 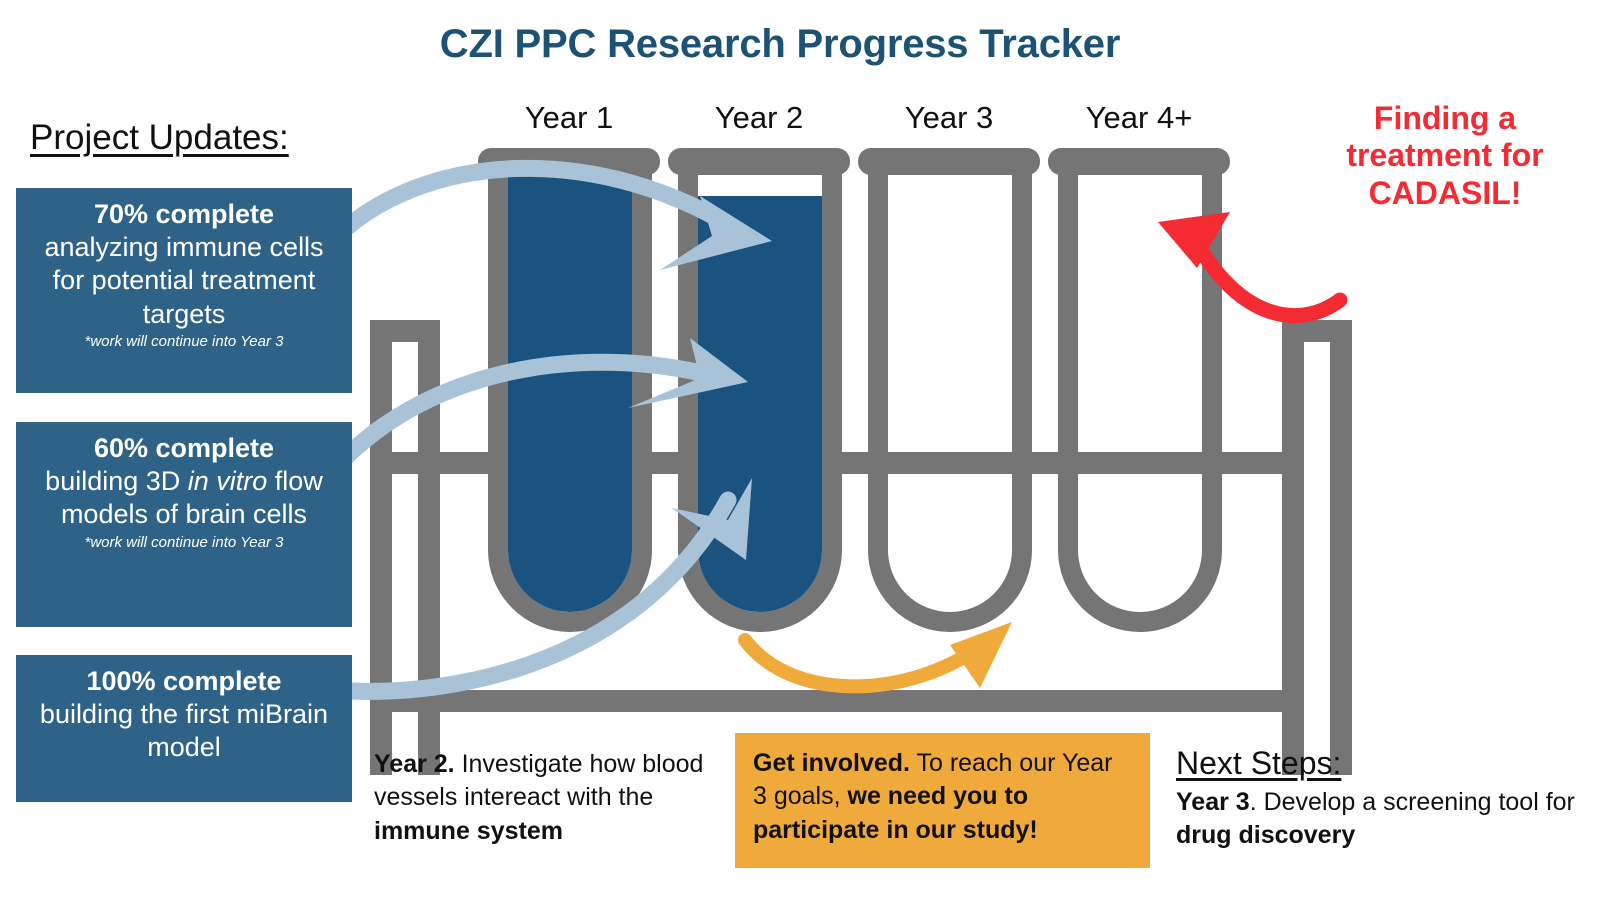 What do you see at coordinates (875, 658) in the screenshot?
I see `orange-arrow` at bounding box center [875, 658].